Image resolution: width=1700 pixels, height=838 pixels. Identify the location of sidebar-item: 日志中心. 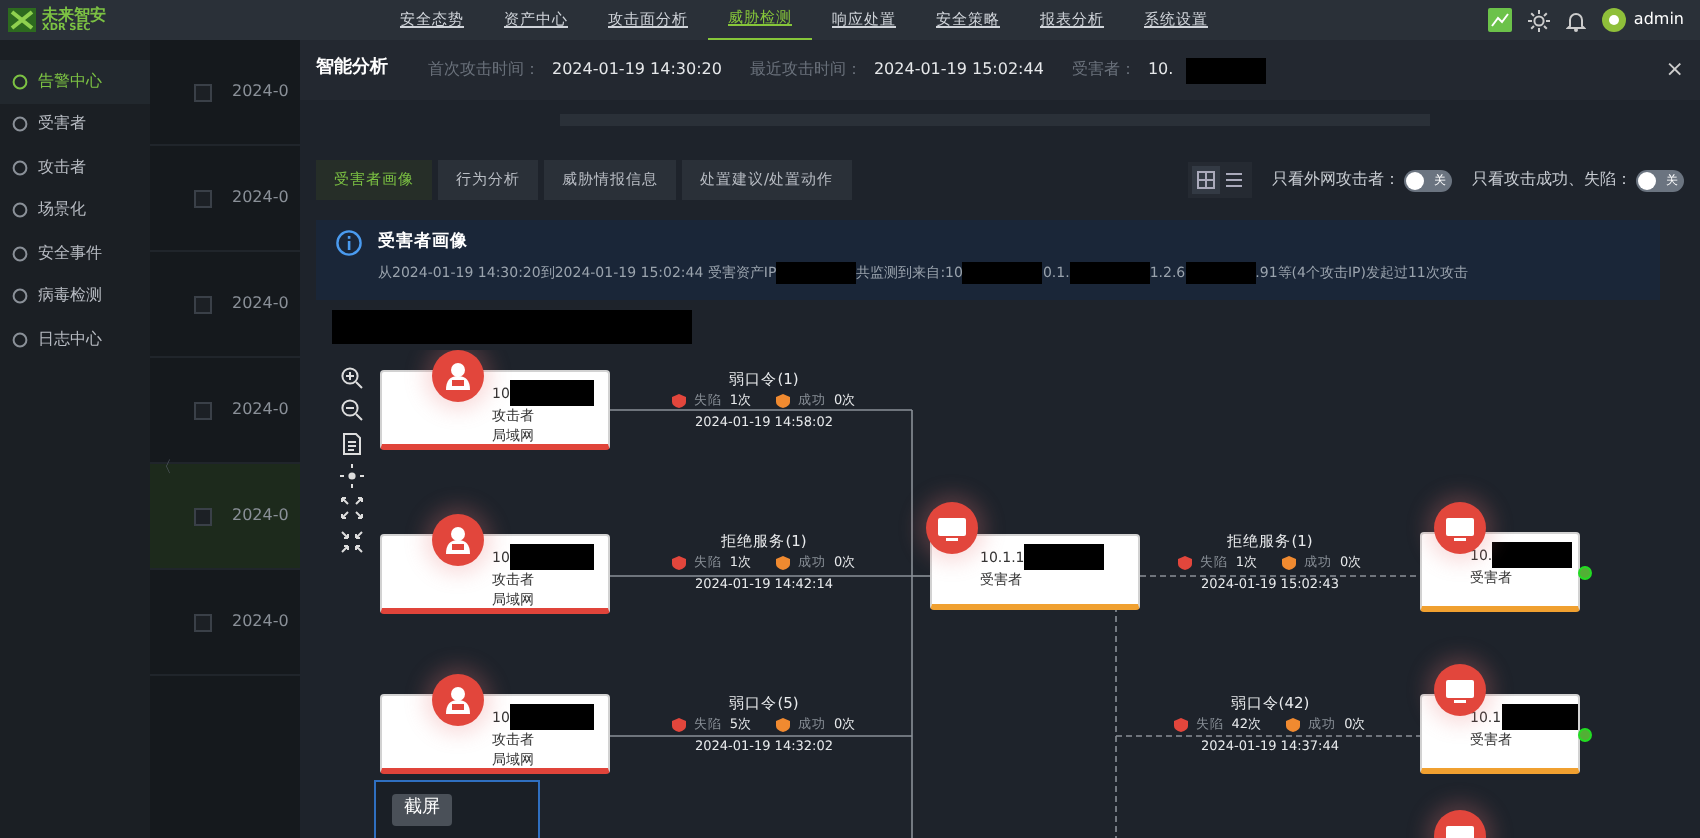
(75, 339).